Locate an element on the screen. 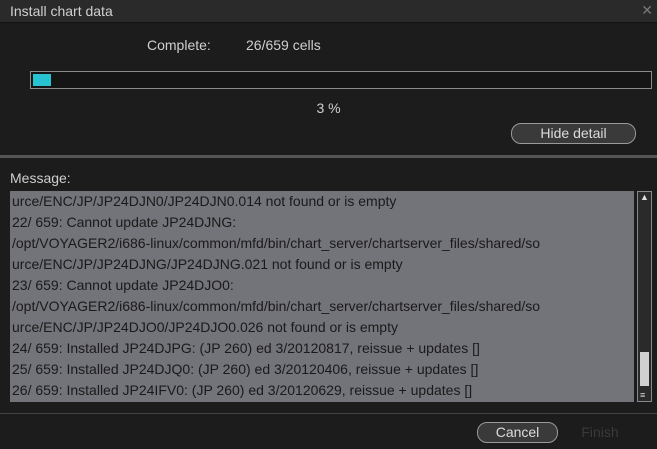  window-title: Install chart data is located at coordinates (61, 11).